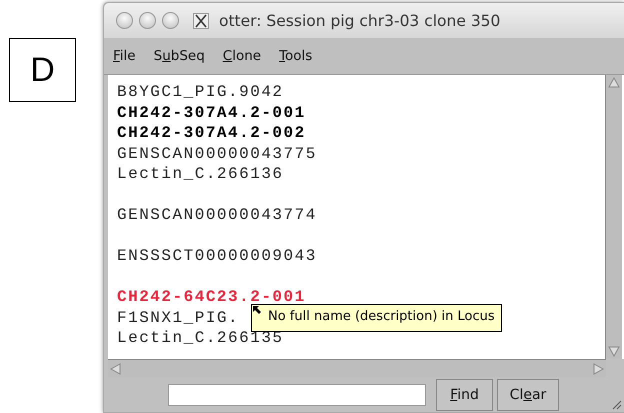 This screenshot has height=413, width=624. Describe the element at coordinates (297, 395) in the screenshot. I see `search-field` at that location.